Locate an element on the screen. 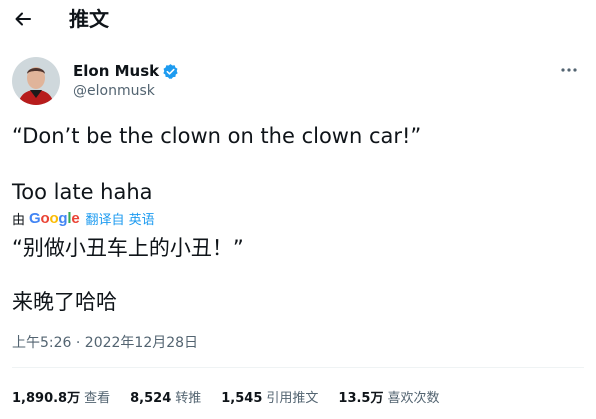 The image size is (596, 419). avatar is located at coordinates (36, 81).